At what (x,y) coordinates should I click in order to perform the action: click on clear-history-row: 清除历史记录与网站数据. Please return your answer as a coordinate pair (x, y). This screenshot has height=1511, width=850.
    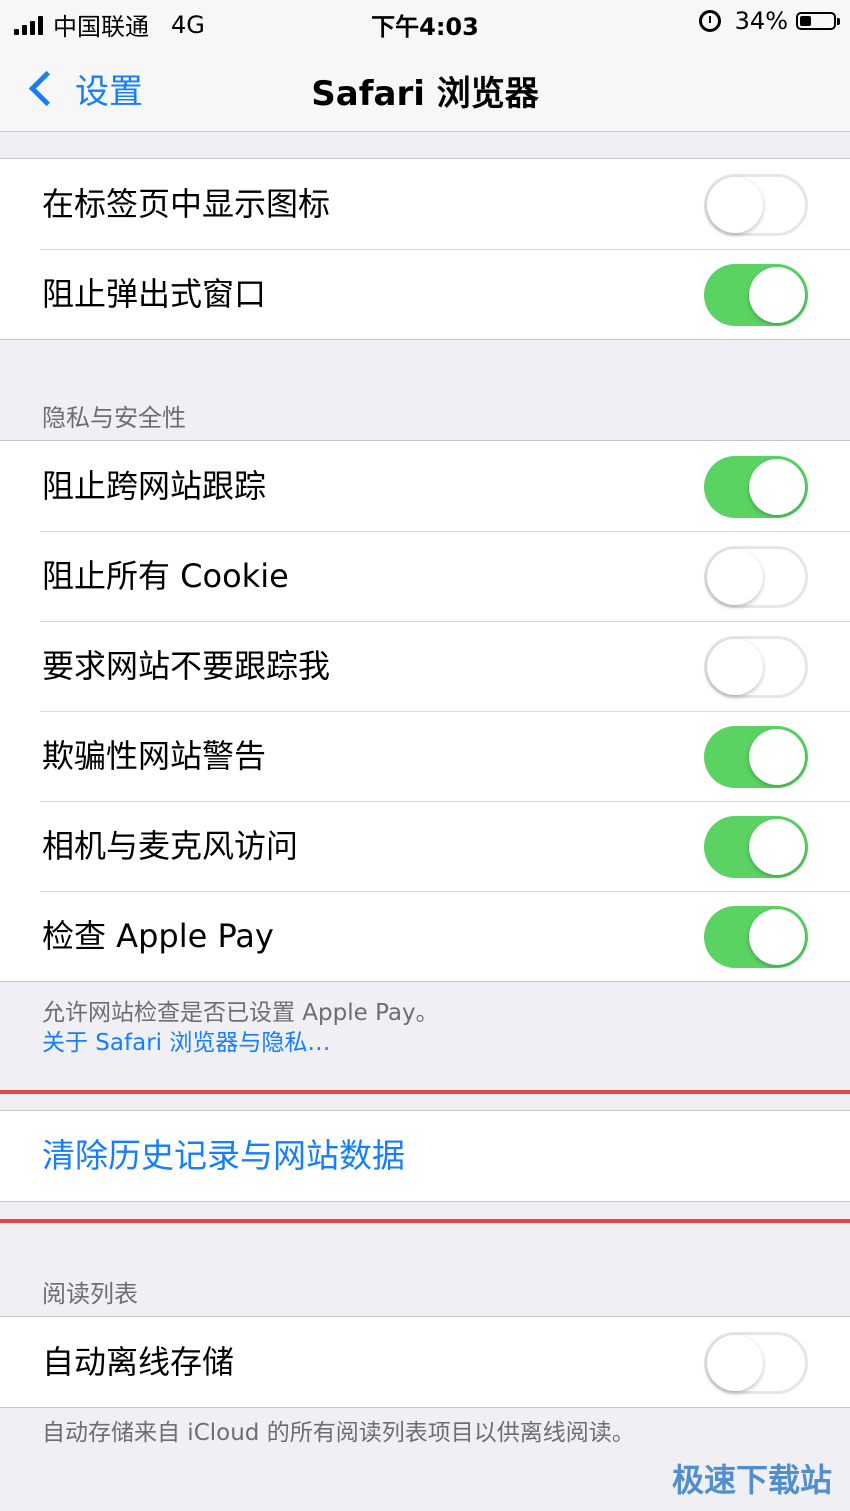
    Looking at the image, I should click on (425, 1156).